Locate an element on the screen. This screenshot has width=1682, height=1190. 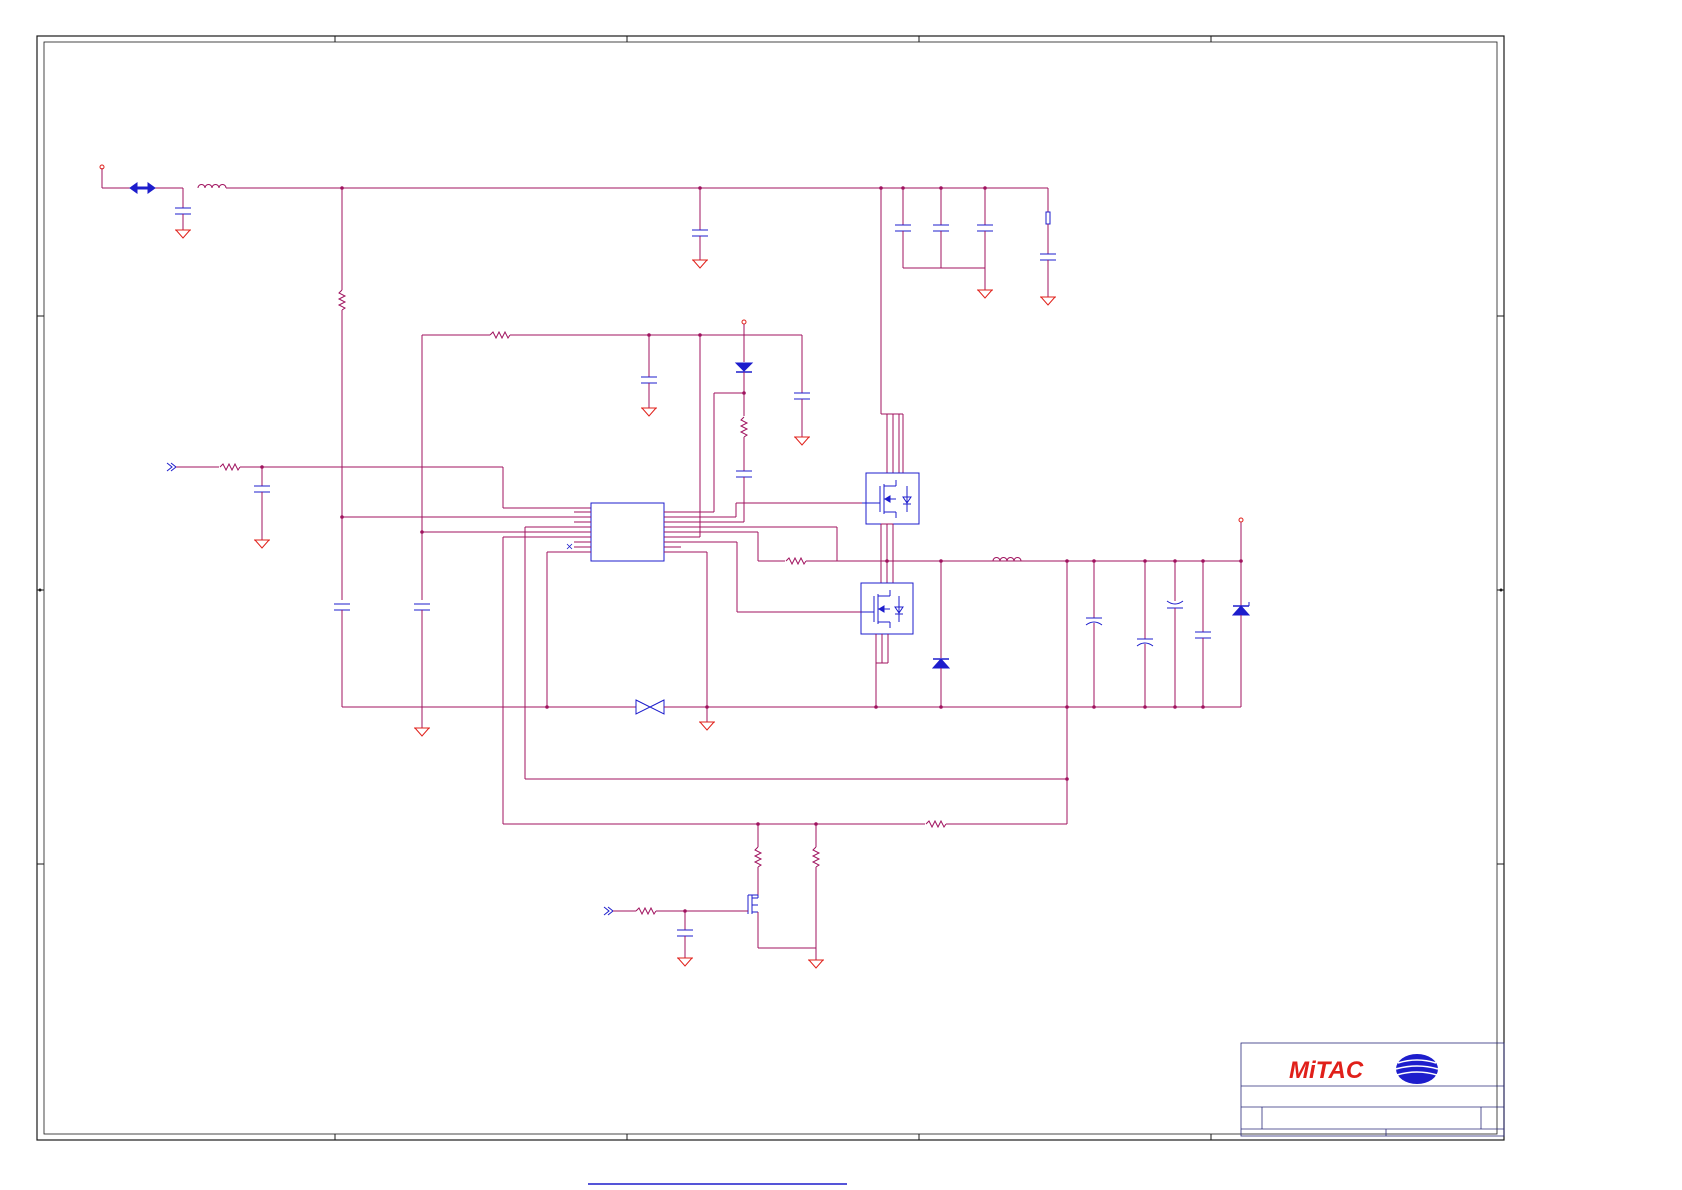
input-inductor is located at coordinates (212, 186).